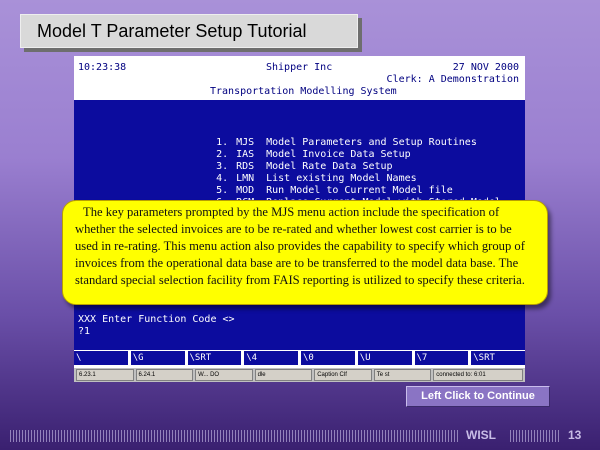  Describe the element at coordinates (328, 358) in the screenshot. I see `function-key: \0` at that location.